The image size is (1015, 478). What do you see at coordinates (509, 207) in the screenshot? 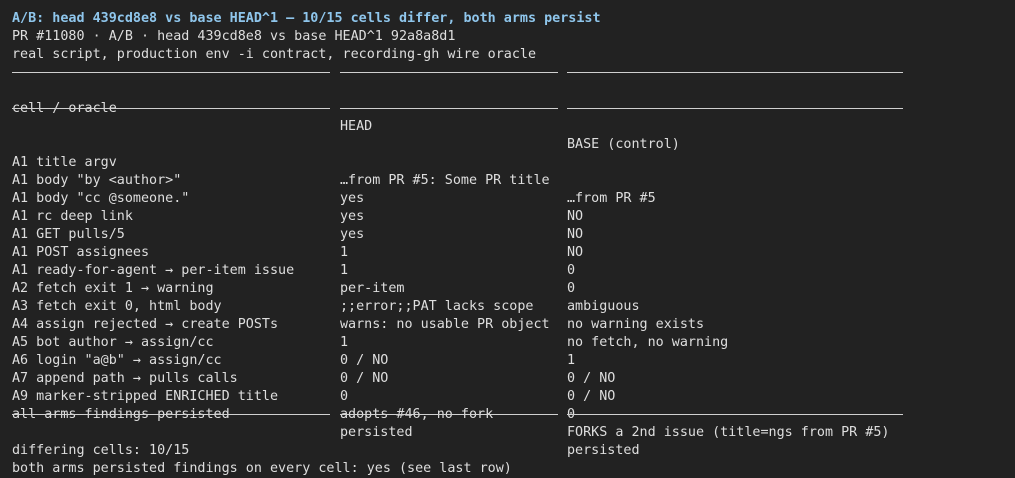
I see `table-row: A1 body "cc @someone." yes NO` at bounding box center [509, 207].